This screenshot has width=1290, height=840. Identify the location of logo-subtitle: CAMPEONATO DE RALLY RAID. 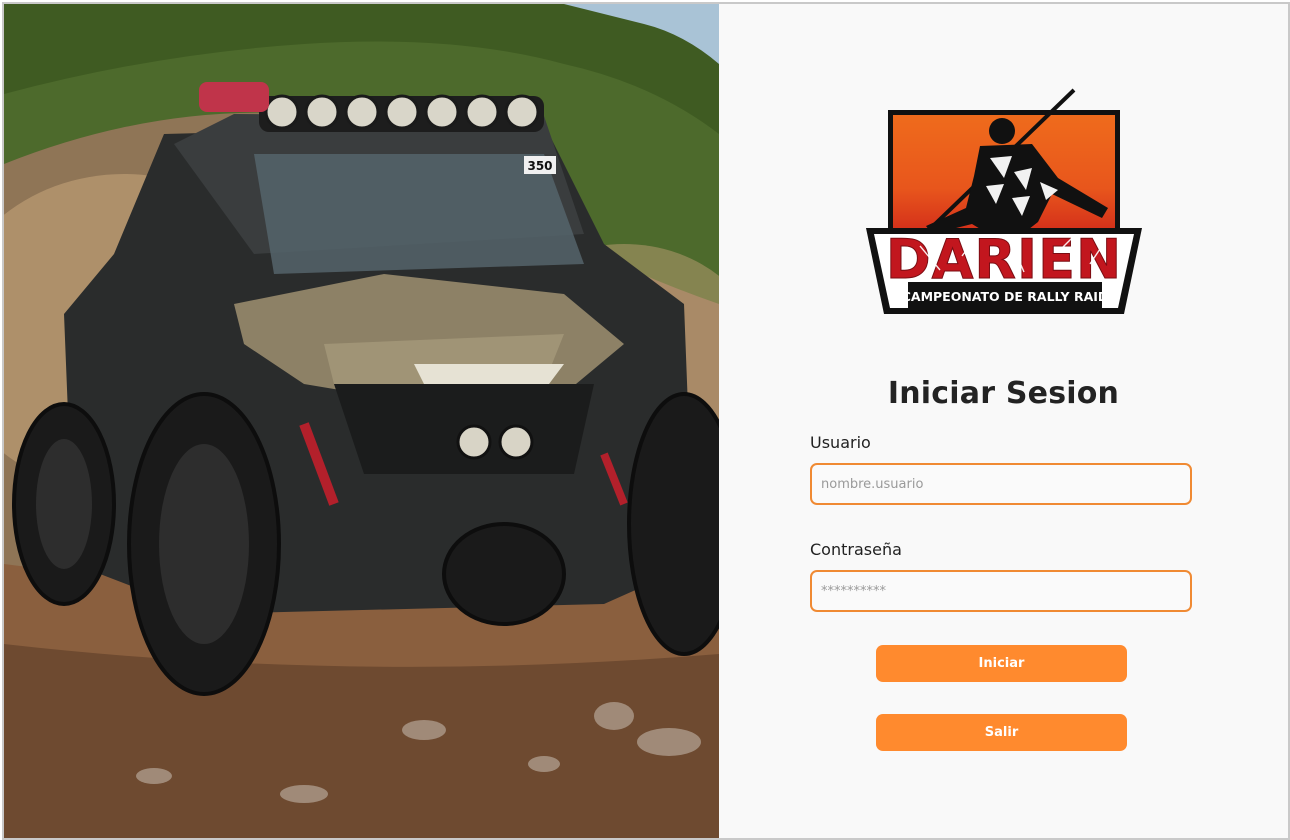
(1005, 296).